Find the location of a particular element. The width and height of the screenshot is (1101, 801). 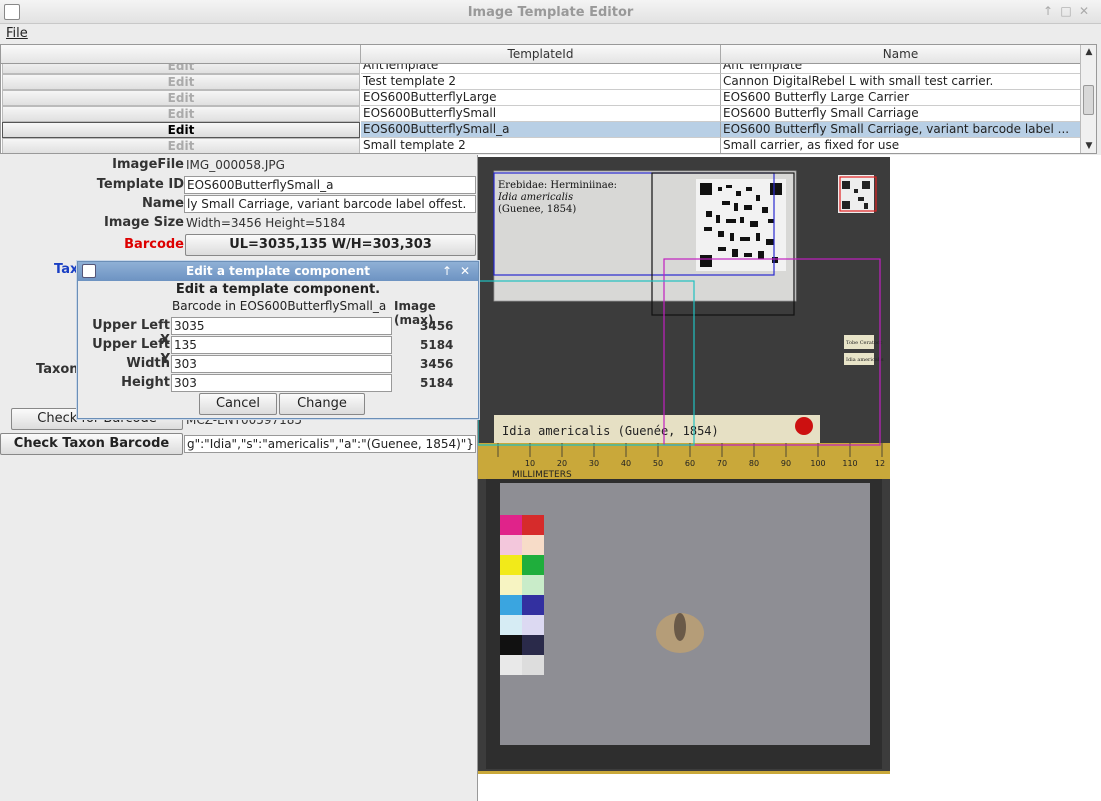

check-taxon-barcode-button: Check Taxon Barcode is located at coordinates (91, 444).